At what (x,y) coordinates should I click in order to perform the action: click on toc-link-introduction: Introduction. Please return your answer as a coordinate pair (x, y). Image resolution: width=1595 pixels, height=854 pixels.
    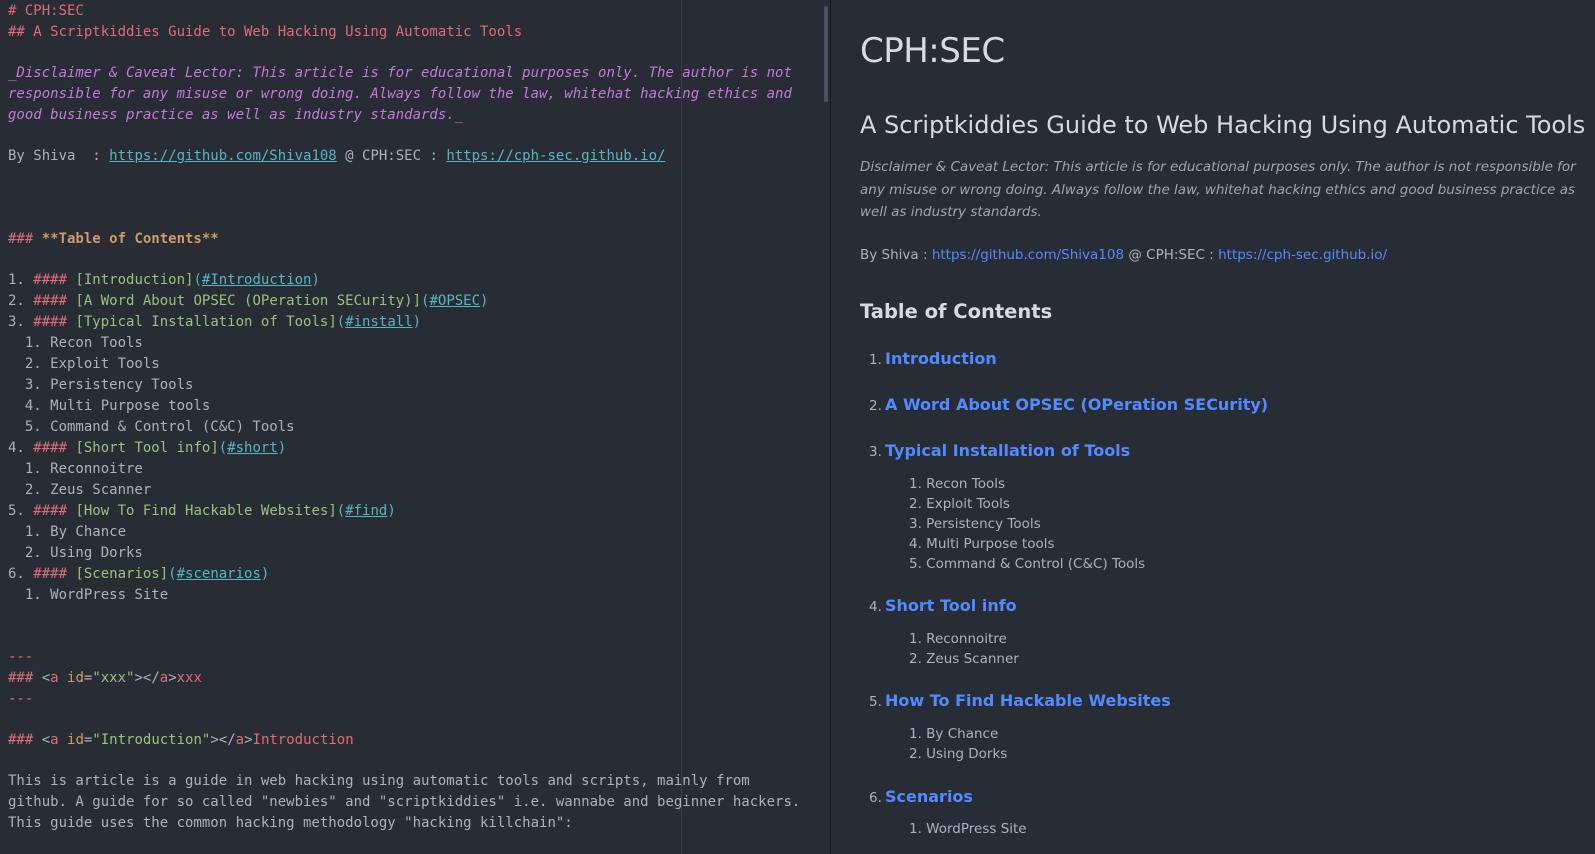
    Looking at the image, I should click on (941, 358).